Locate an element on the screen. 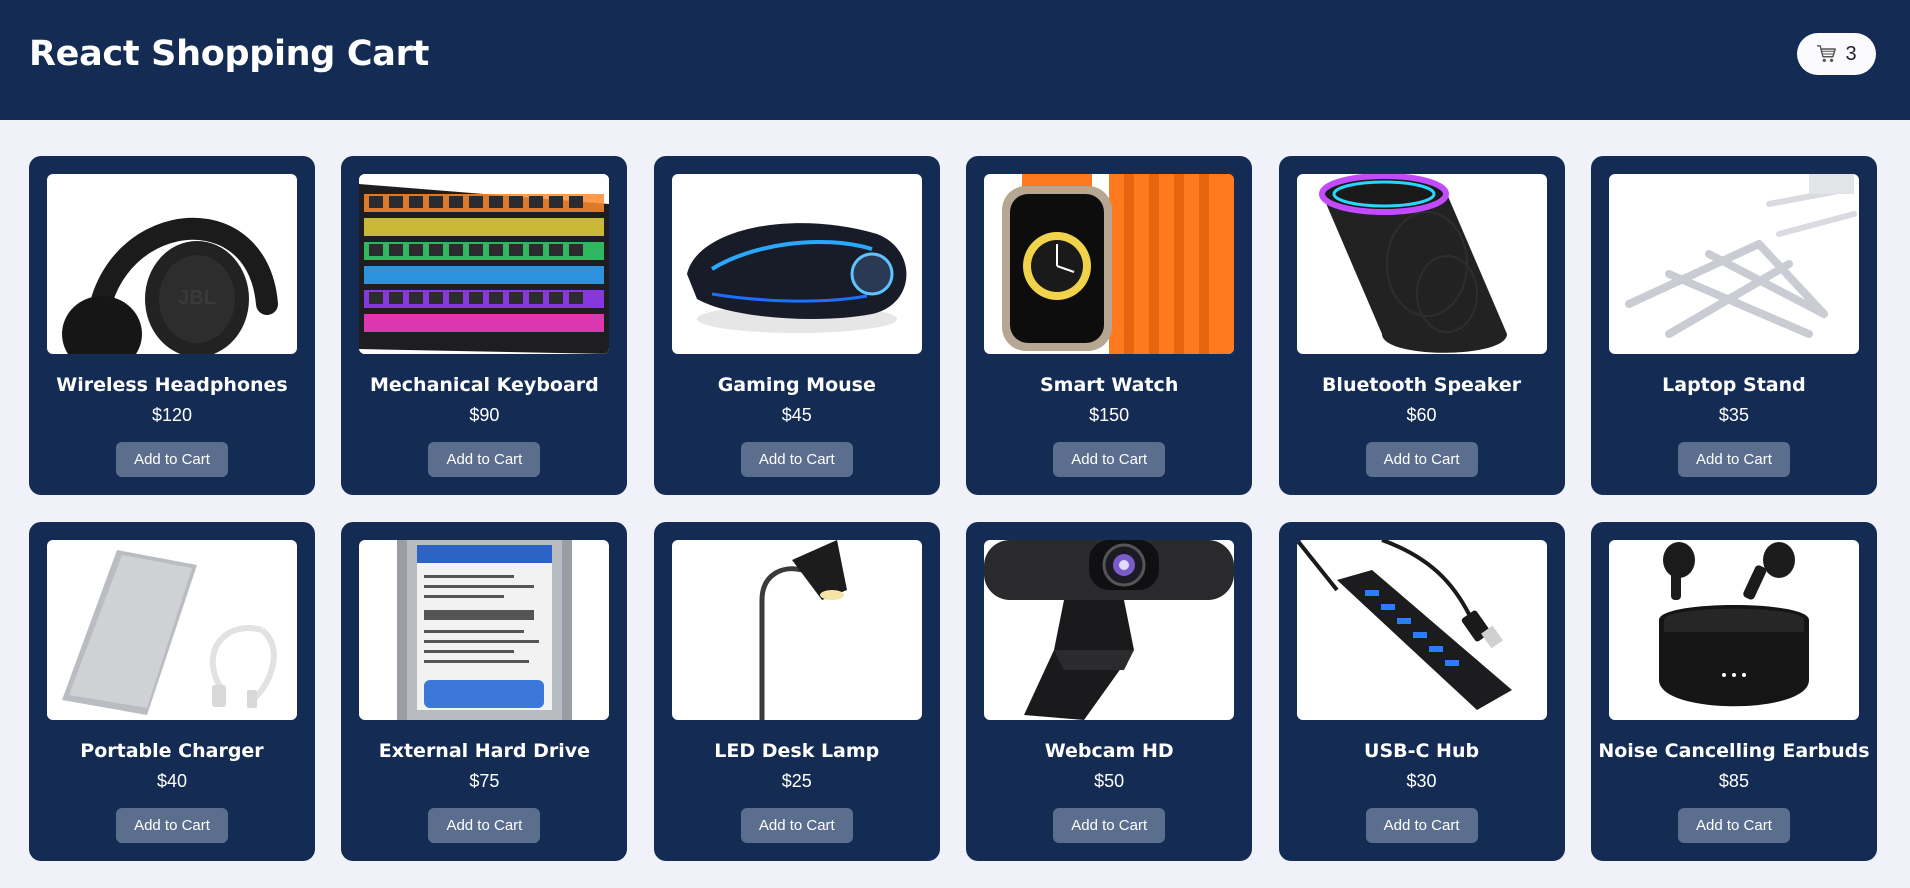 The width and height of the screenshot is (1910, 888). product-price: $90 is located at coordinates (484, 415).